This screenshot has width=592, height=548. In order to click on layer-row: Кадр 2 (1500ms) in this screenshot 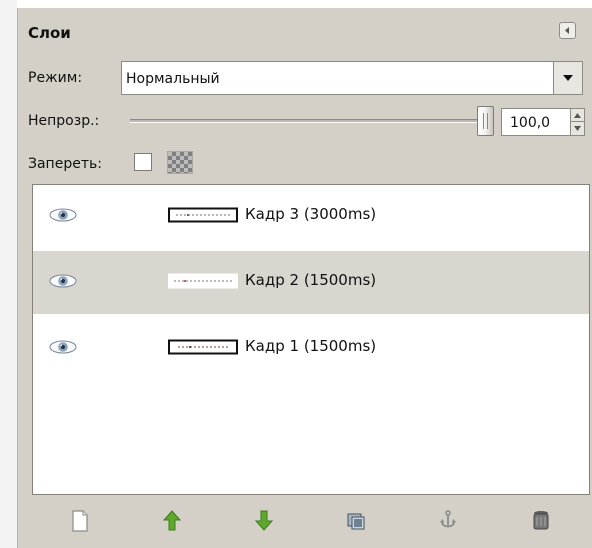, I will do `click(311, 282)`.